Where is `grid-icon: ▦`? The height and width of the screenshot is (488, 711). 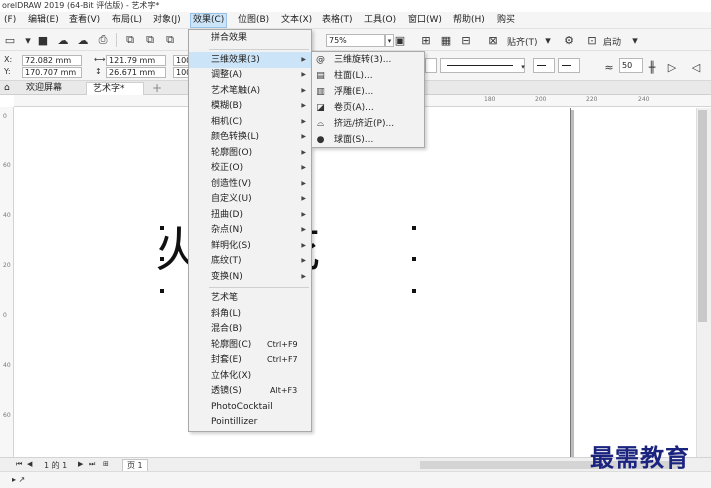
grid-icon: ▦ is located at coordinates (446, 40).